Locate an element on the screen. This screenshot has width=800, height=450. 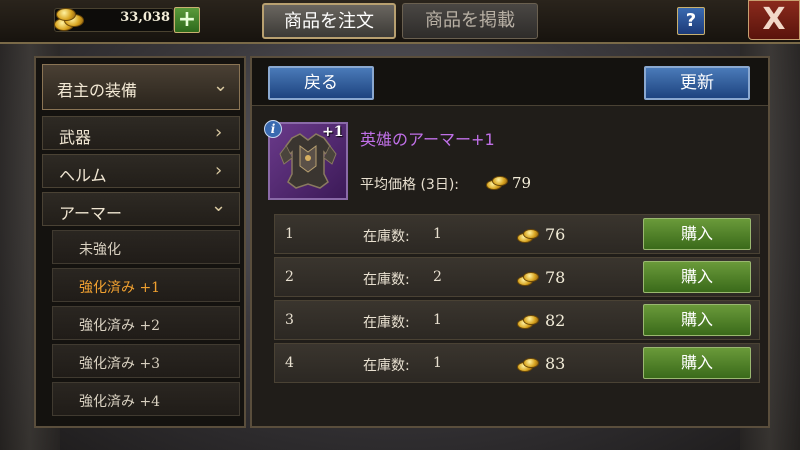
item-name: 英雄のアーマー+1 is located at coordinates (427, 139).